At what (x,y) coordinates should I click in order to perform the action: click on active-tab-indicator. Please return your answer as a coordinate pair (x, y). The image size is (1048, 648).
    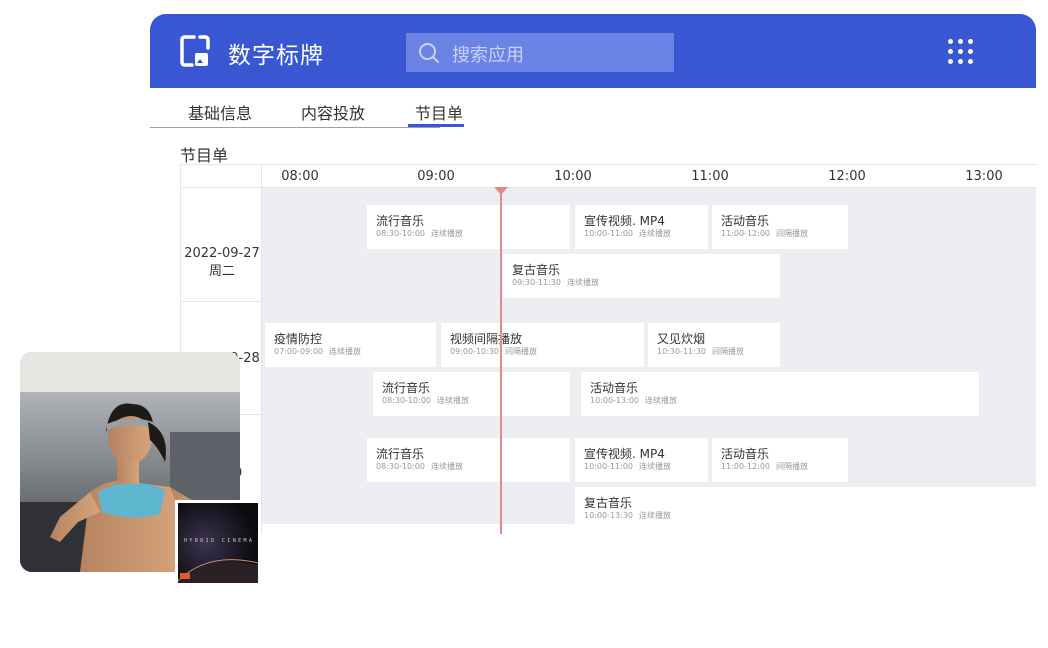
    Looking at the image, I should click on (436, 125).